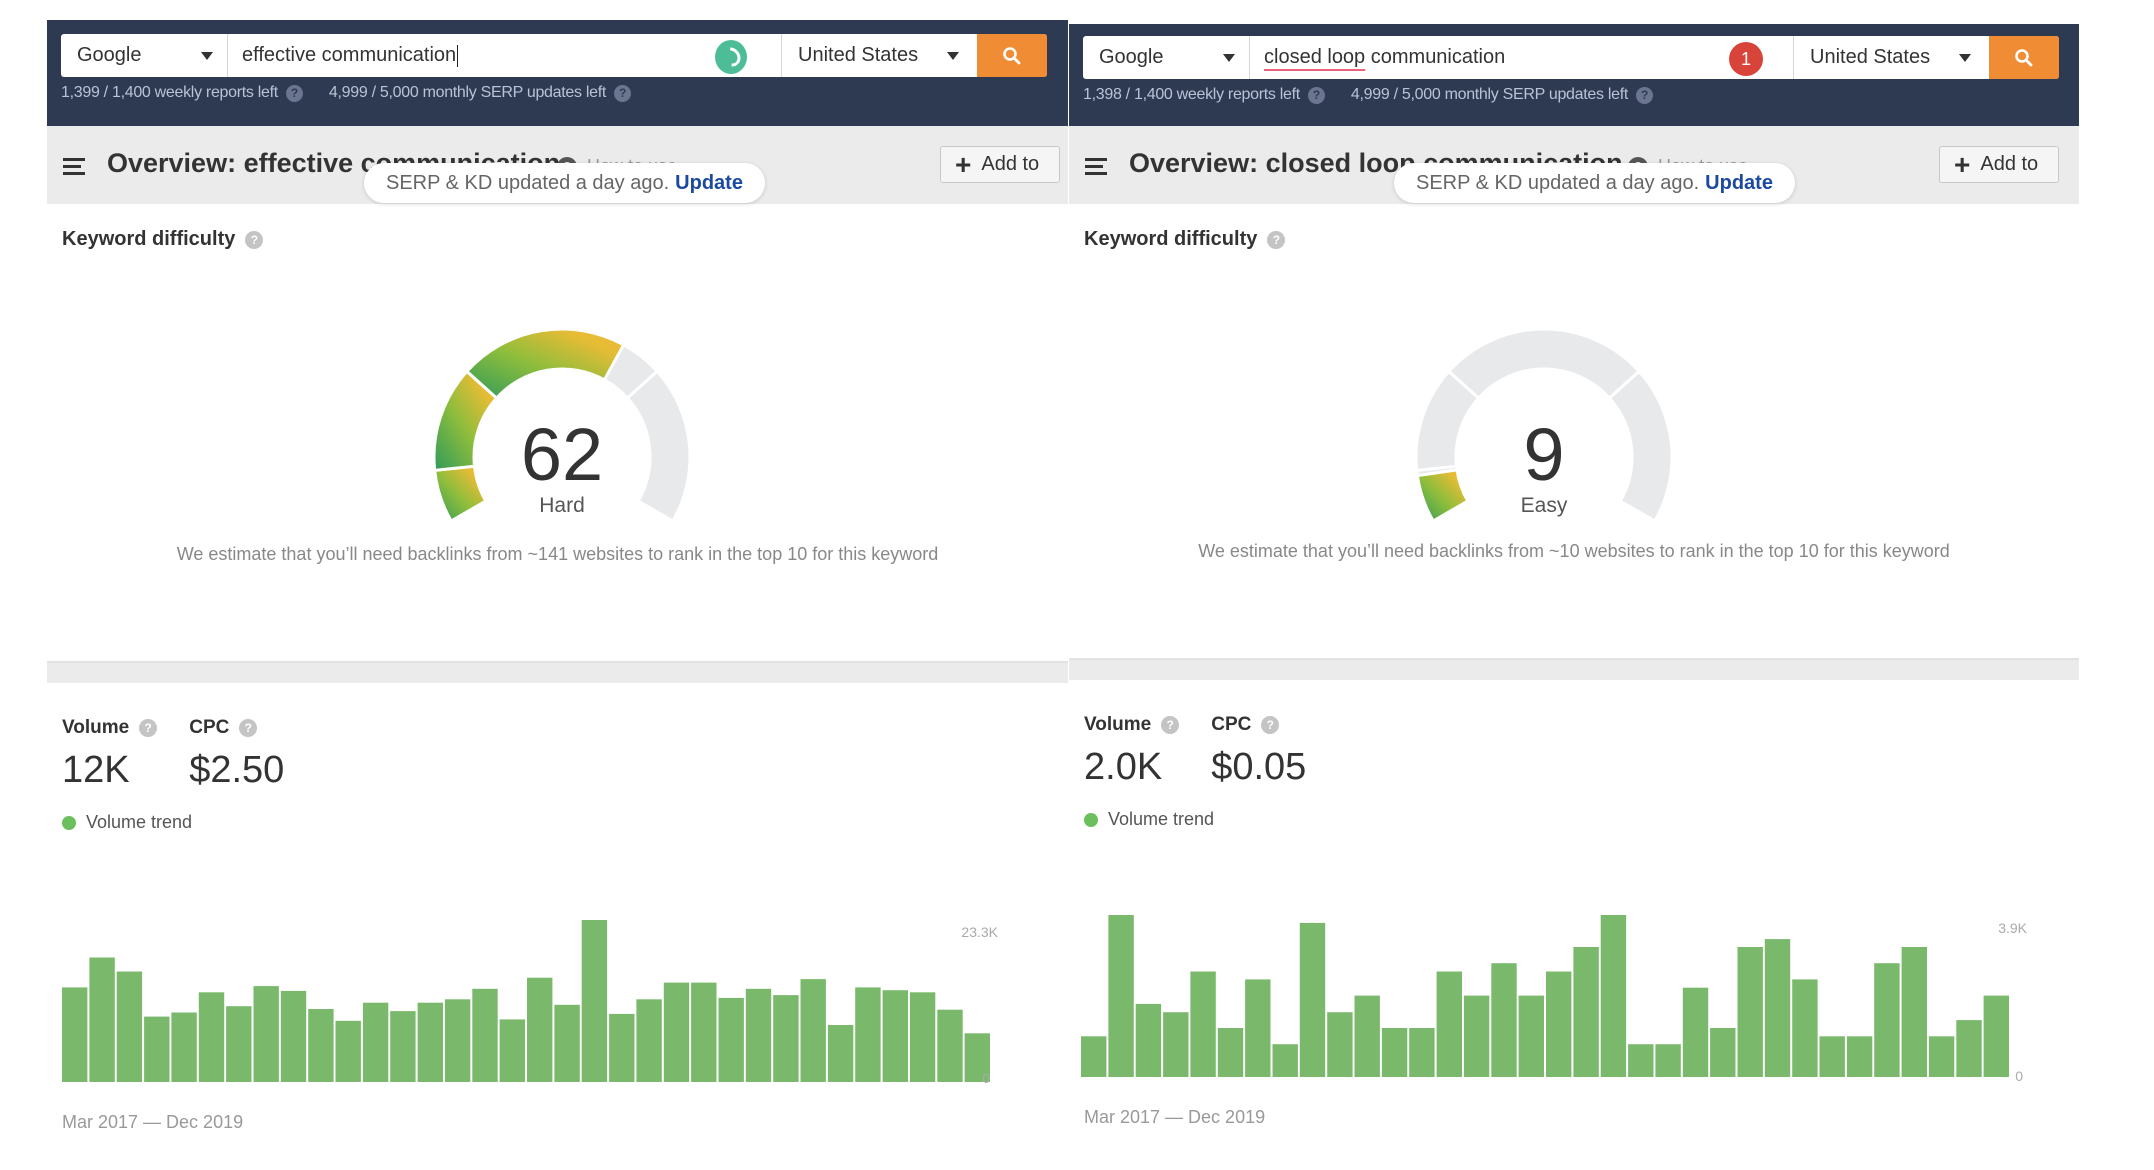 The image size is (2154, 1170). I want to click on volume-bar-dec-2019, so click(1996, 1036).